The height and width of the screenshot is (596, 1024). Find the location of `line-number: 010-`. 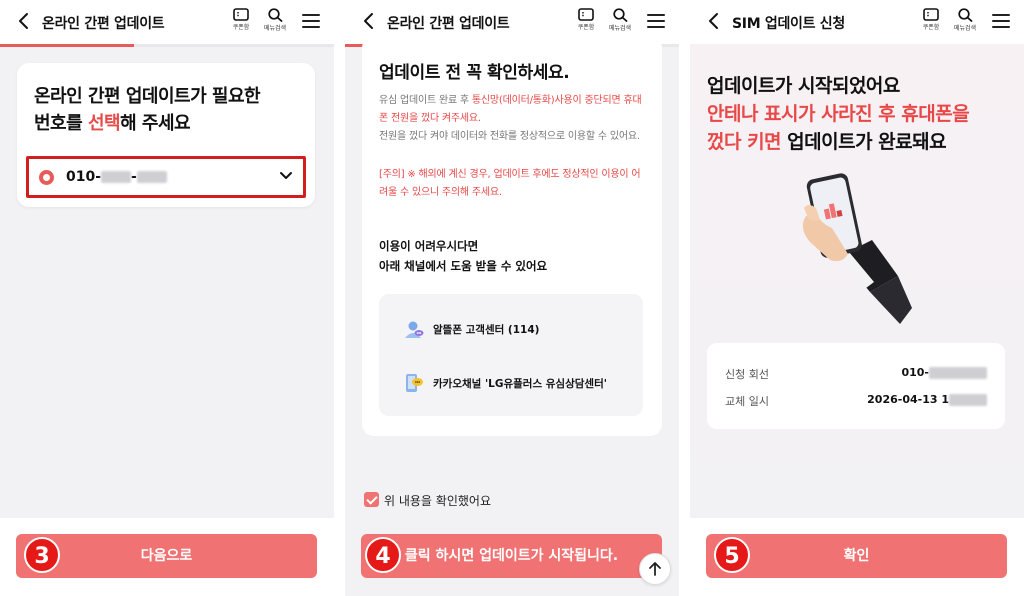

line-number: 010- is located at coordinates (915, 372).